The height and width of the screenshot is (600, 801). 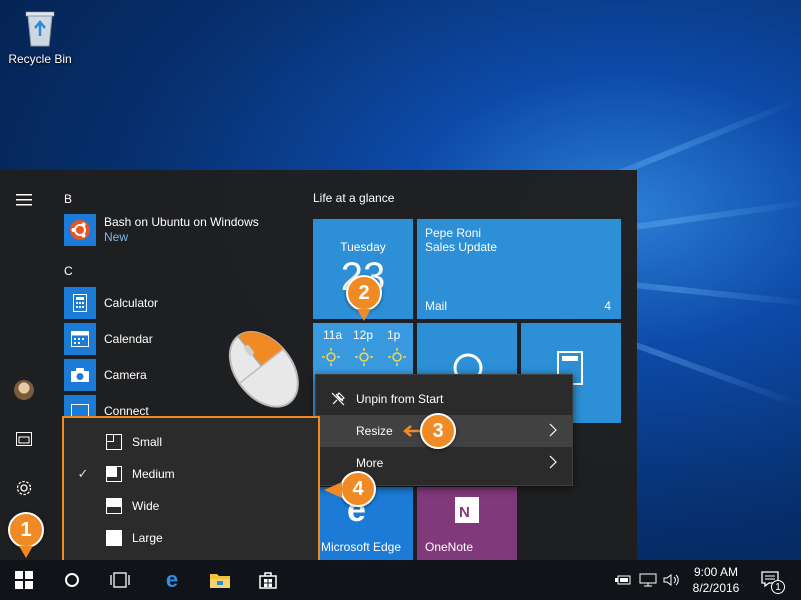 What do you see at coordinates (607, 306) in the screenshot?
I see `mail-count-badge: 4` at bounding box center [607, 306].